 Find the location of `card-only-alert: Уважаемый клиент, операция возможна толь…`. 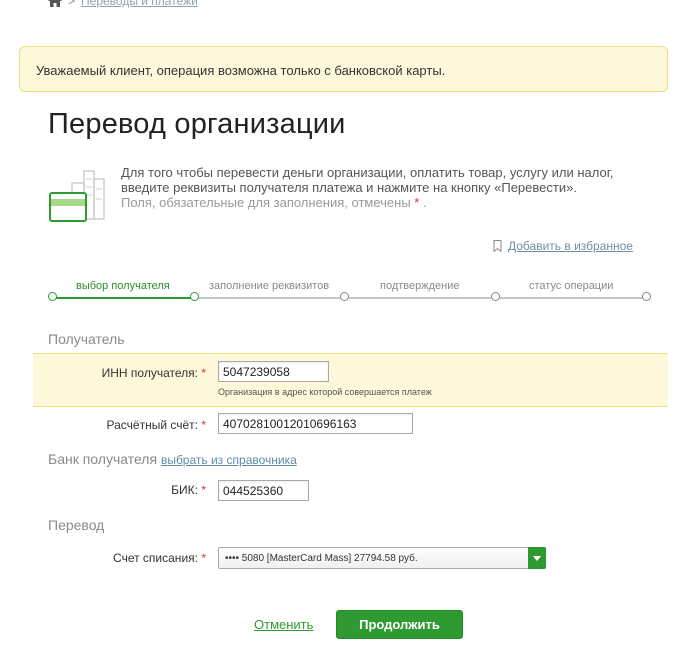

card-only-alert: Уважаемый клиент, операция возможна толь… is located at coordinates (343, 69).